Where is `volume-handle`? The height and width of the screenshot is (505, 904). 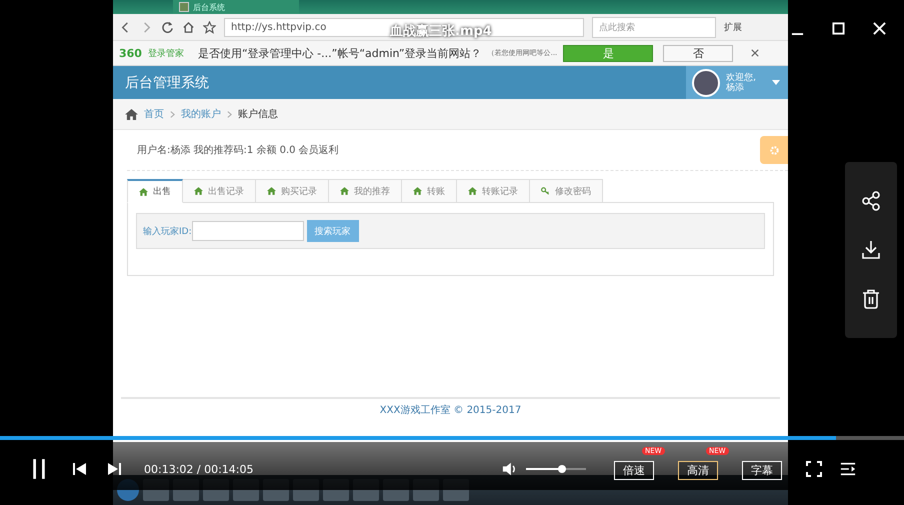 volume-handle is located at coordinates (562, 469).